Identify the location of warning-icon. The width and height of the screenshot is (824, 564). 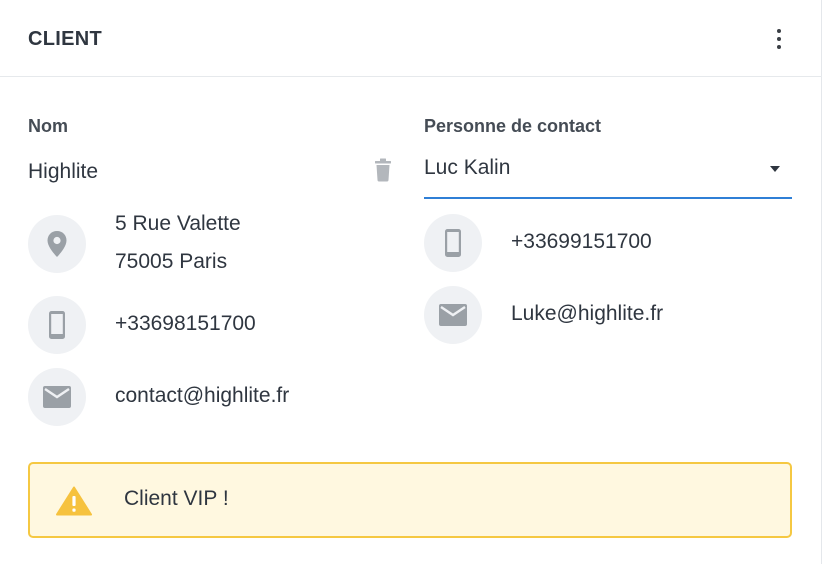
(74, 503).